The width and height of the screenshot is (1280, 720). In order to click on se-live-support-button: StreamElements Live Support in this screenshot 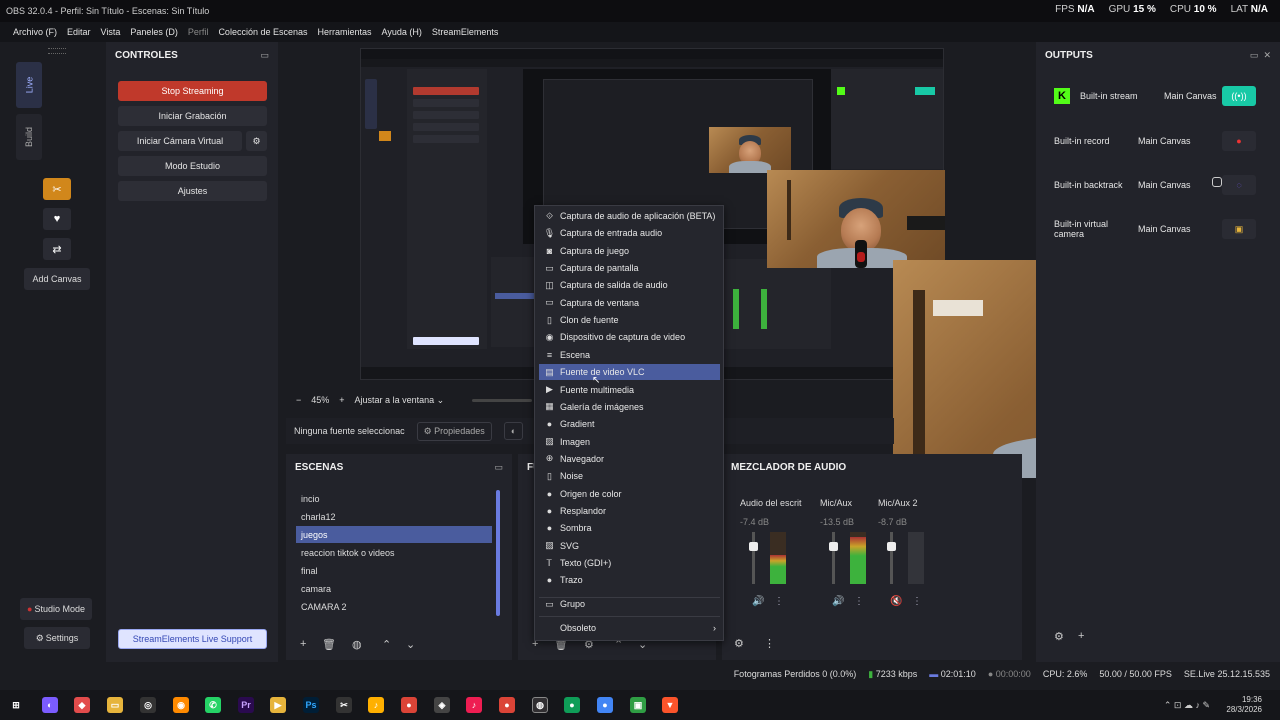, I will do `click(192, 639)`.